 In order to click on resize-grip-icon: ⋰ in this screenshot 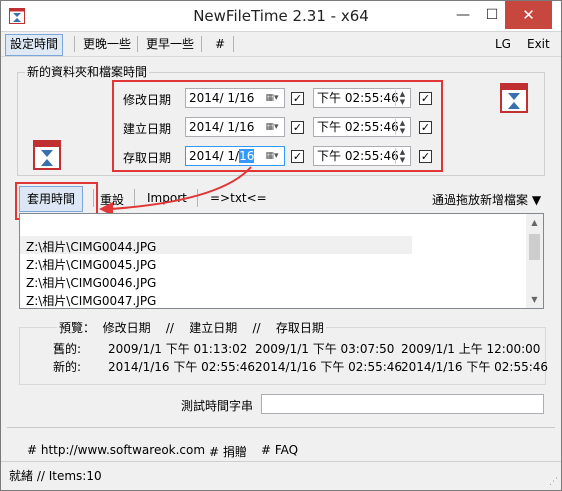, I will do `click(553, 482)`.